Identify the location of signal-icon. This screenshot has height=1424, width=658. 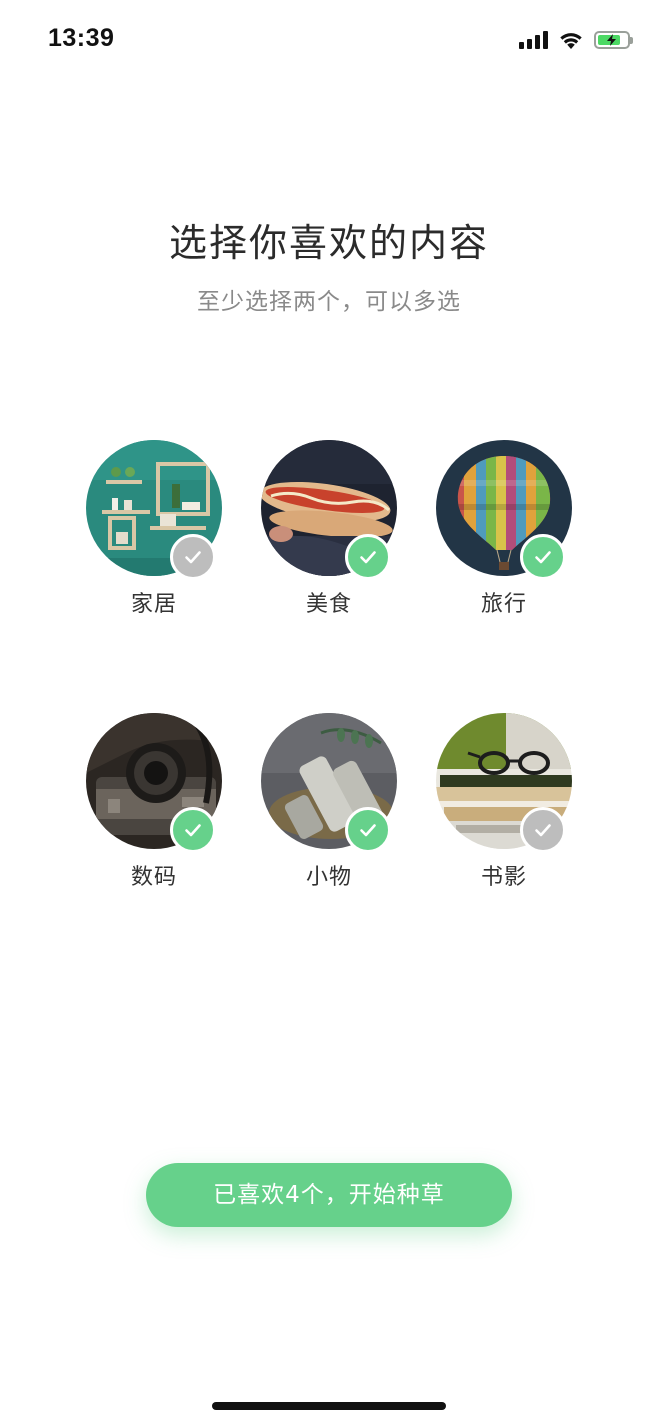
(533, 40).